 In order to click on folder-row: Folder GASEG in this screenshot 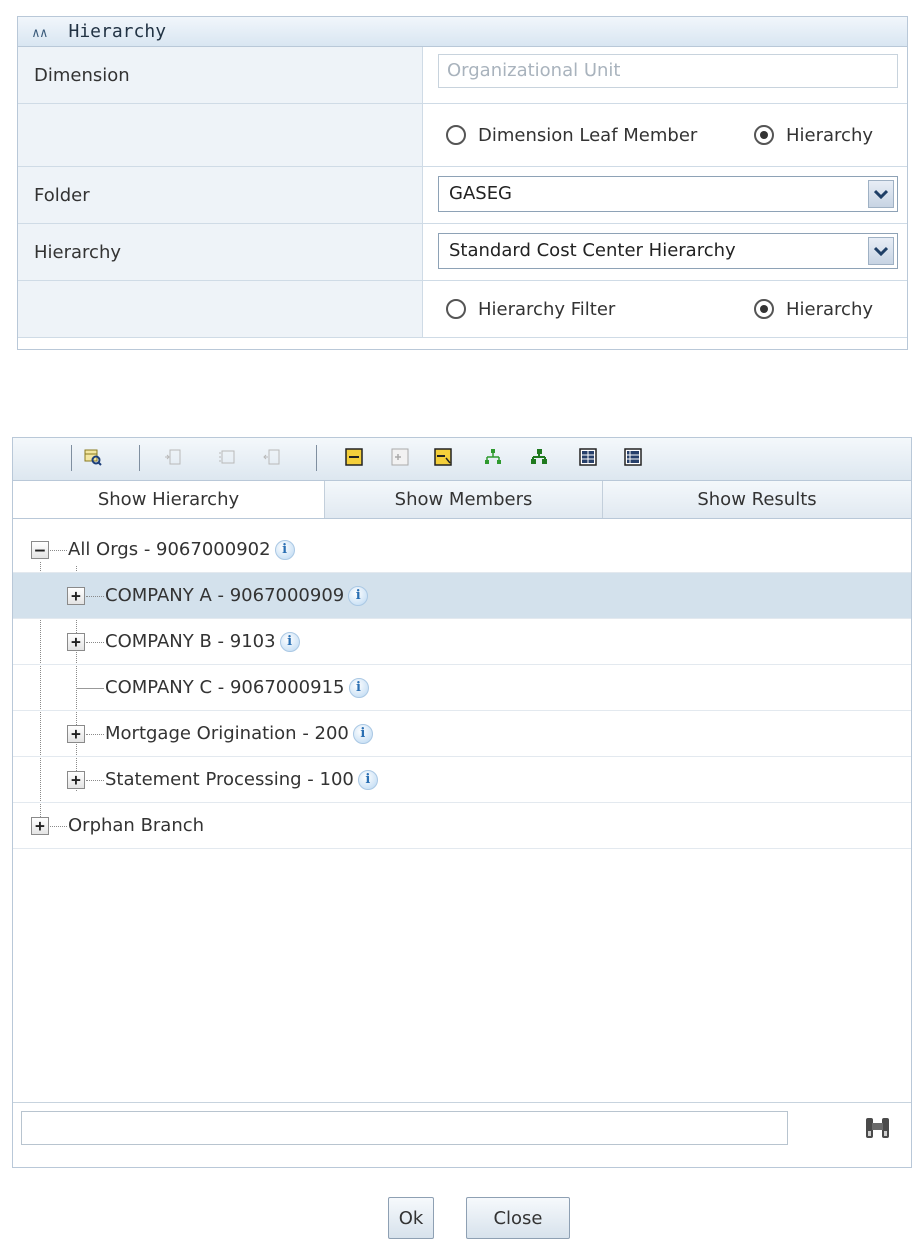, I will do `click(462, 195)`.